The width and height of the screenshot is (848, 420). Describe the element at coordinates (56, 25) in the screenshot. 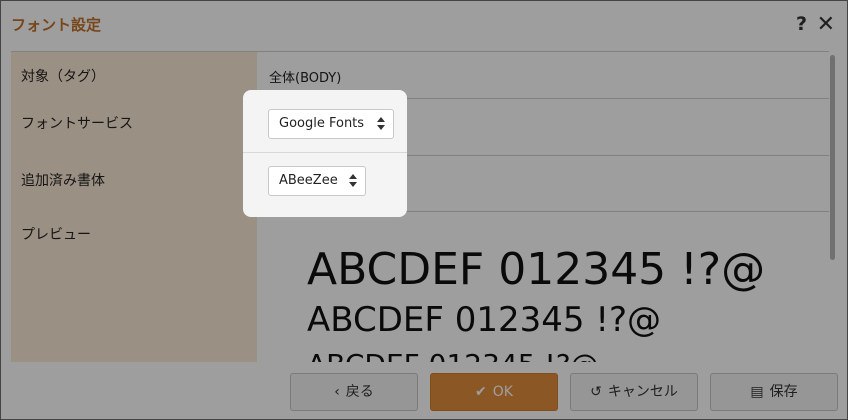

I see `dialog-title: フォント設定` at that location.